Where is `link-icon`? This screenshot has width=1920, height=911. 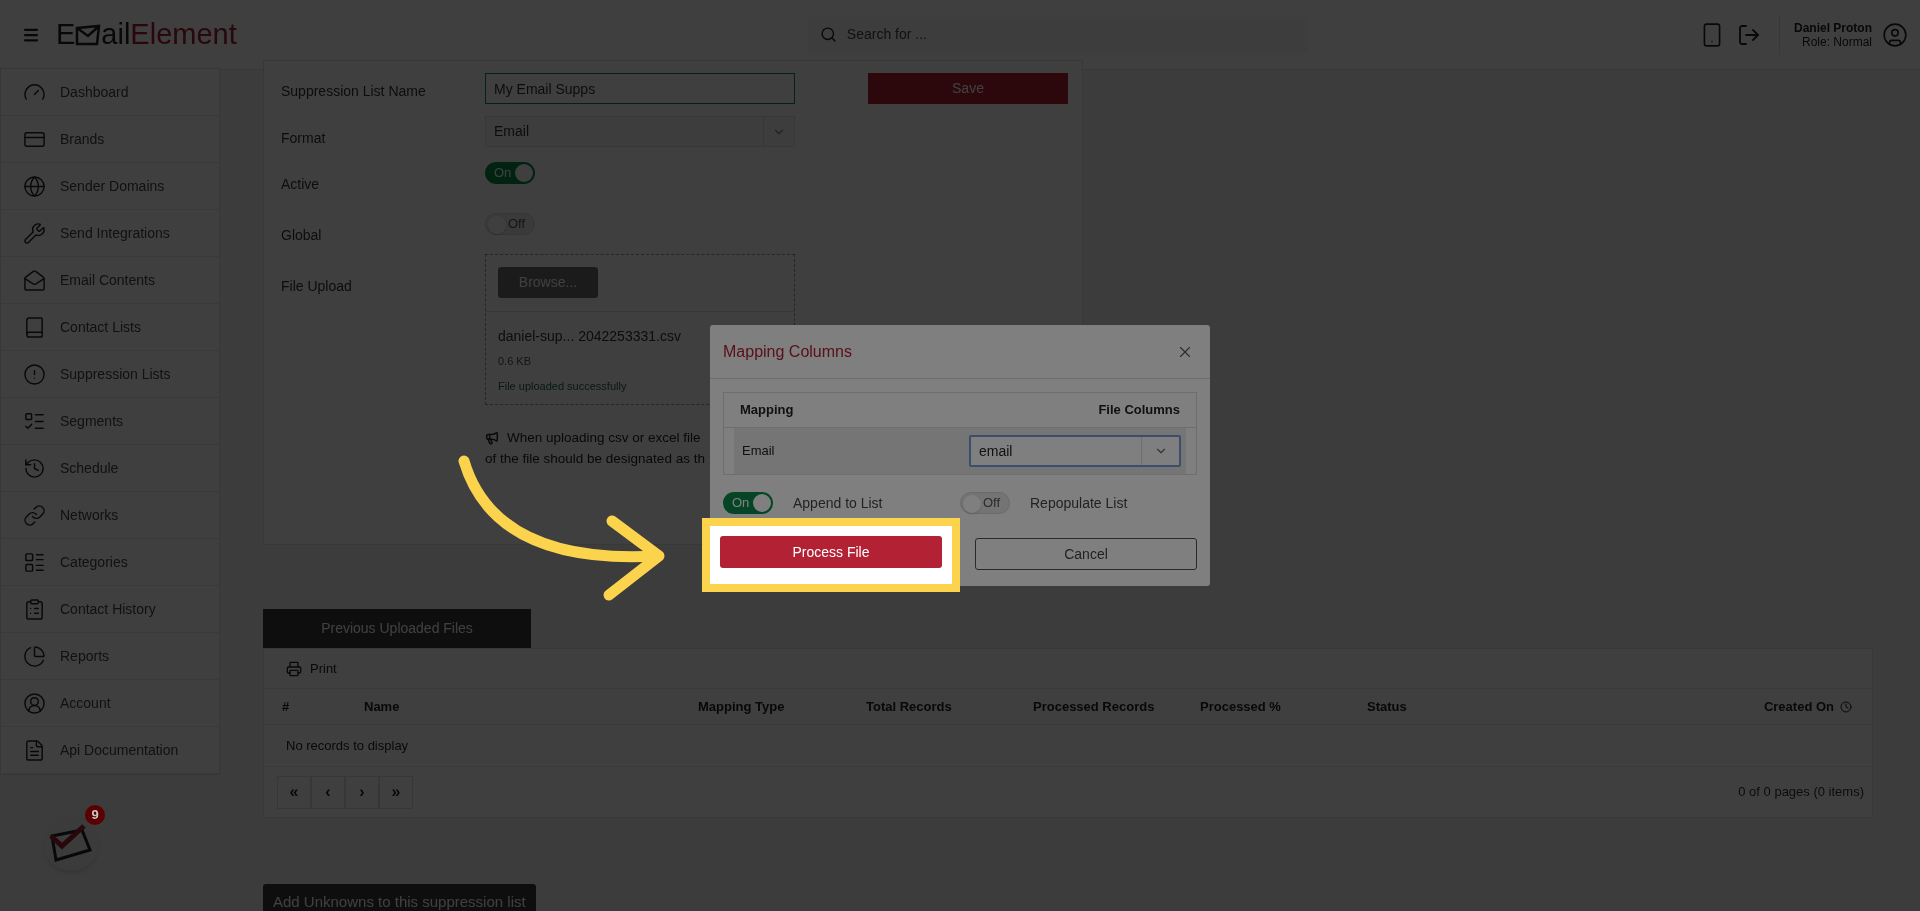
link-icon is located at coordinates (34, 515).